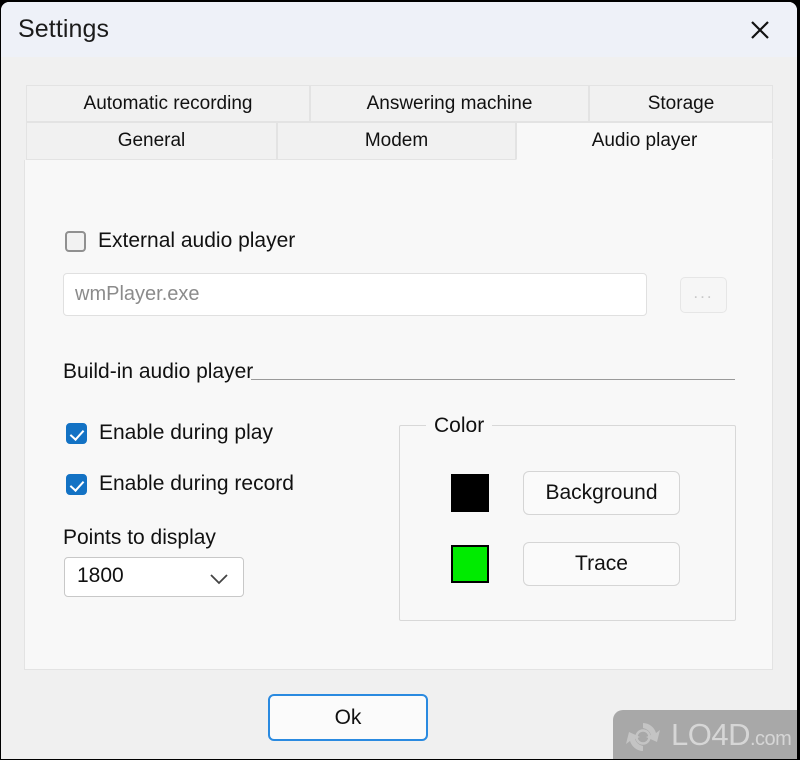  I want to click on button-label: Ok, so click(348, 717).